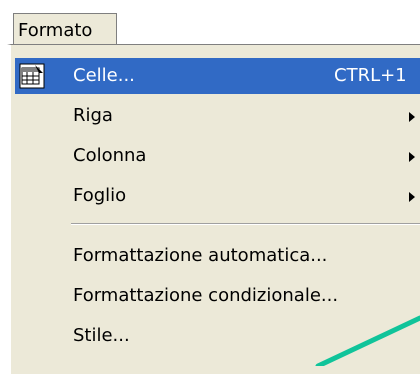  I want to click on menu-item-colonna-label: Colonna, so click(110, 155).